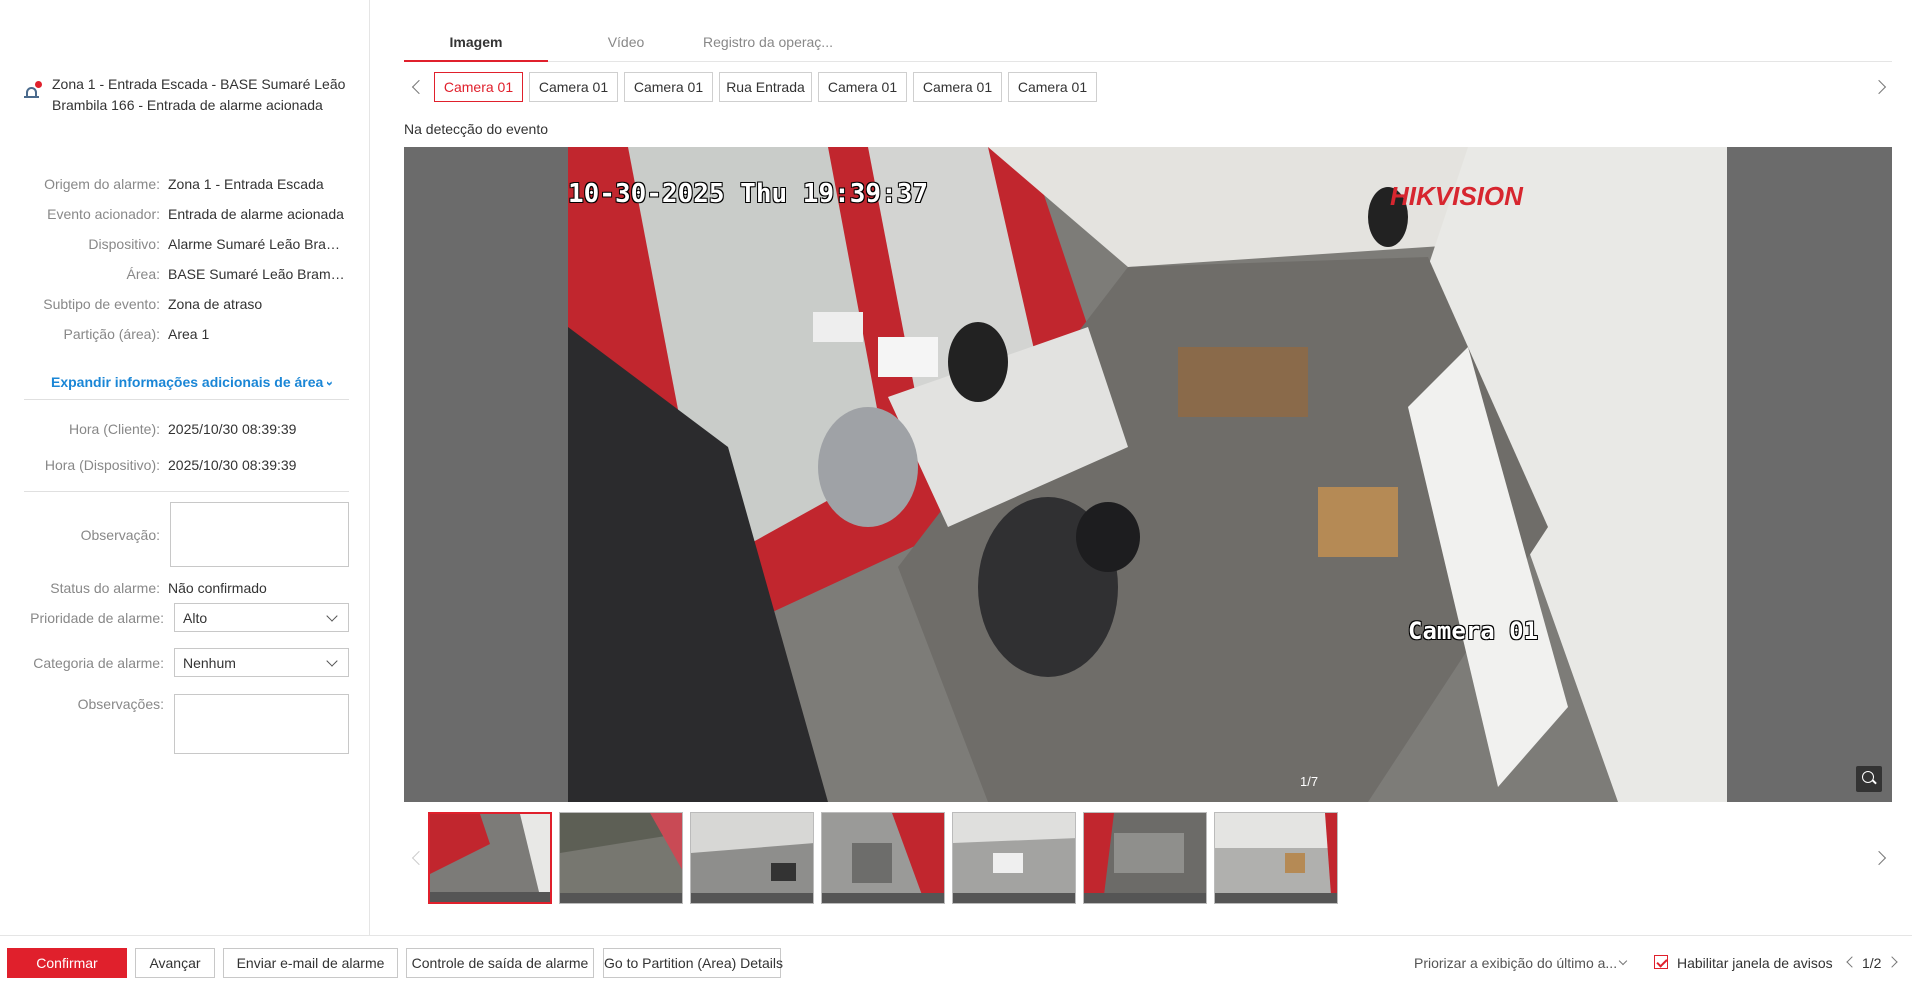  I want to click on confirm-button: Confirmar, so click(67, 963).